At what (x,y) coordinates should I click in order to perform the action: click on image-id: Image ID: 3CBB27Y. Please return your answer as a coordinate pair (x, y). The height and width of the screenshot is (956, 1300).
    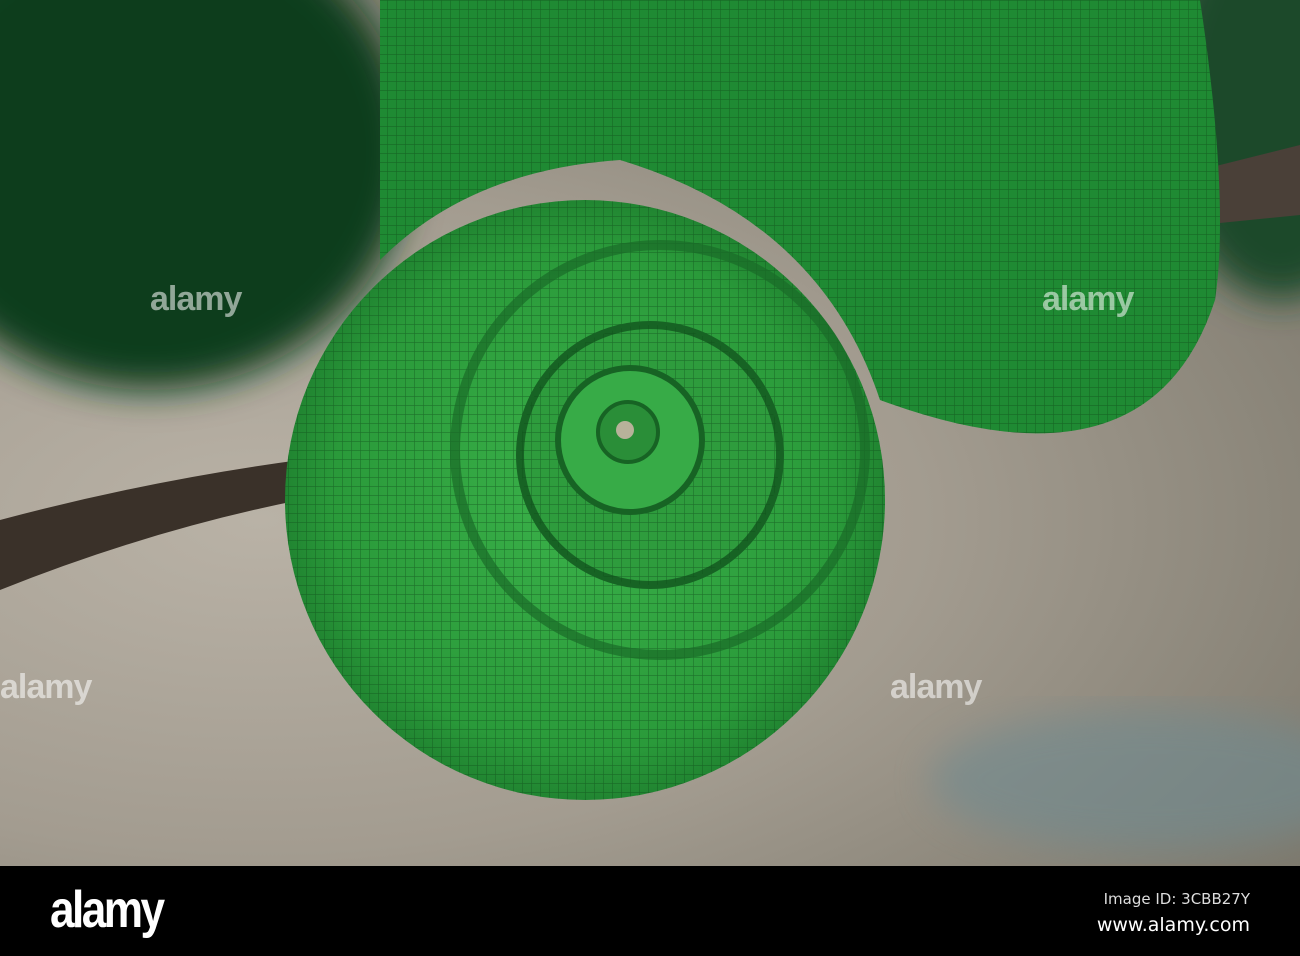
    Looking at the image, I should click on (1176, 899).